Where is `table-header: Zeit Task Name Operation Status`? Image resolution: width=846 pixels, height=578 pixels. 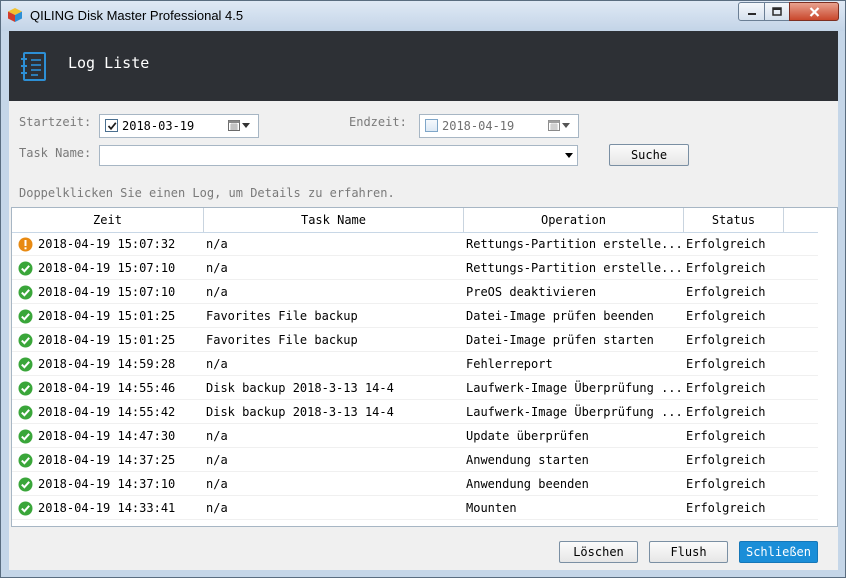
table-header: Zeit Task Name Operation Status is located at coordinates (415, 220).